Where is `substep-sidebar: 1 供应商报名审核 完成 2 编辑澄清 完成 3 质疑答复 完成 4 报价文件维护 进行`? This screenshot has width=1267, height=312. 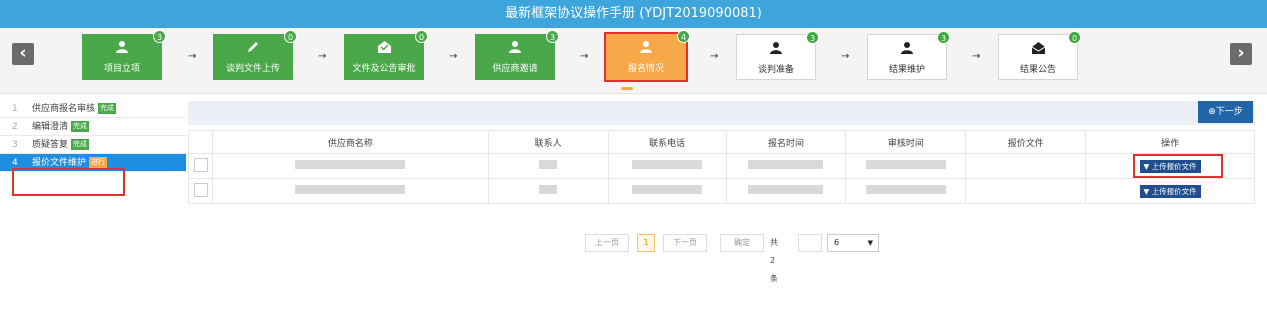
substep-sidebar: 1 供应商报名审核 完成 2 编辑澄清 完成 3 质疑答复 完成 4 报价文件维护 进行 is located at coordinates (93, 136).